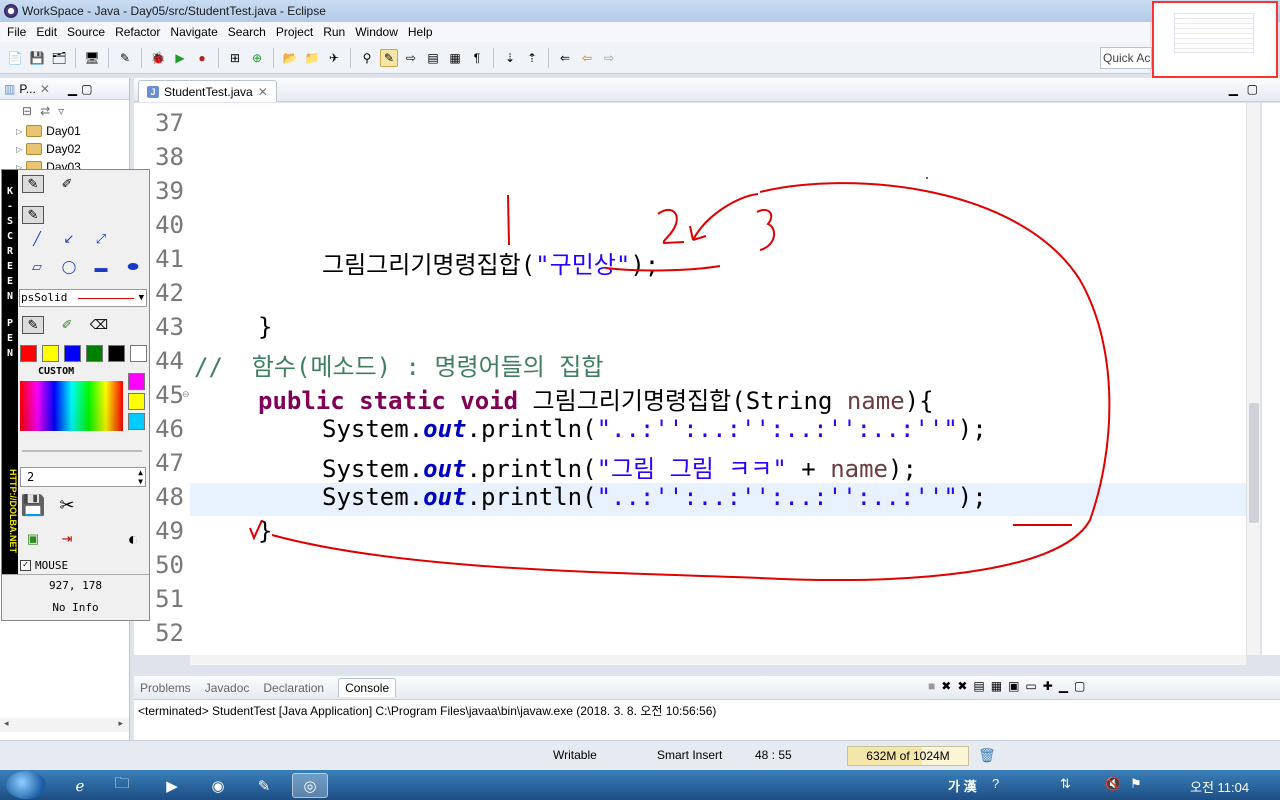  I want to click on menu-source: Source, so click(86, 32).